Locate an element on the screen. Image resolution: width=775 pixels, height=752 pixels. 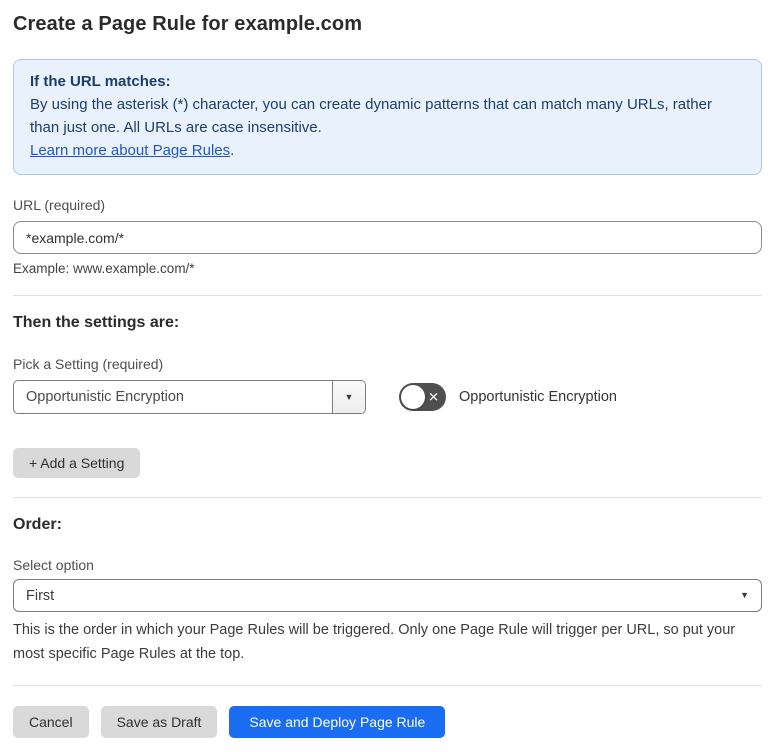
opportunistic-encryption-toggle: ✕ is located at coordinates (422, 397).